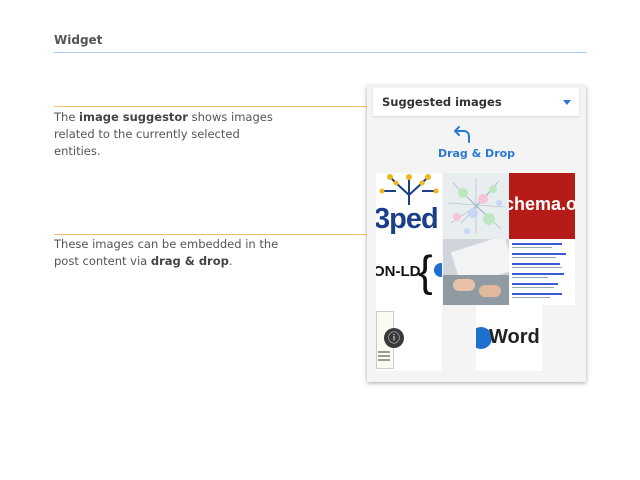  What do you see at coordinates (230, 261) in the screenshot?
I see `caption-text-suffix: .` at bounding box center [230, 261].